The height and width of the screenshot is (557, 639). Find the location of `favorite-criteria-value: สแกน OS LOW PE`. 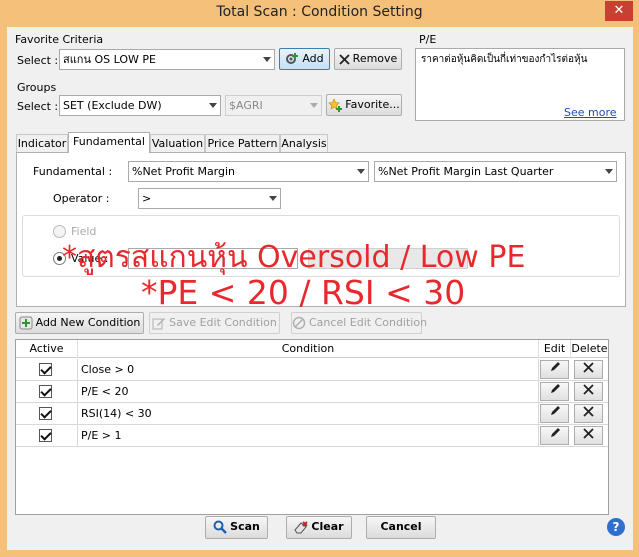

favorite-criteria-value: สแกน OS LOW PE is located at coordinates (109, 59).